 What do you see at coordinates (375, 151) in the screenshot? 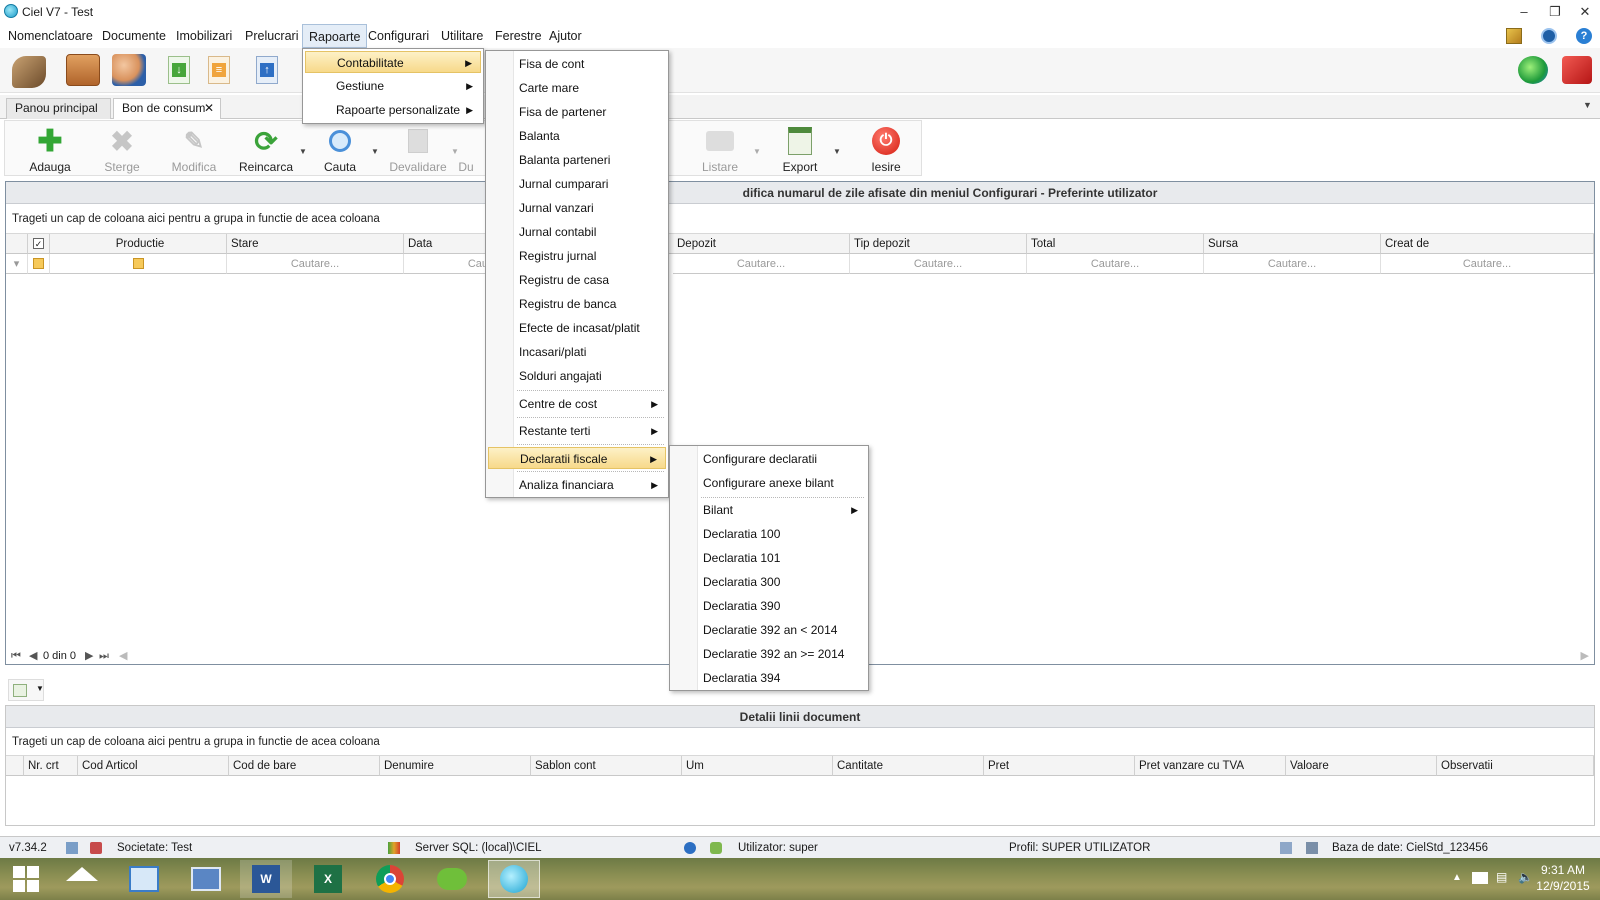
I see `search-dropdown-icon: ▼` at bounding box center [375, 151].